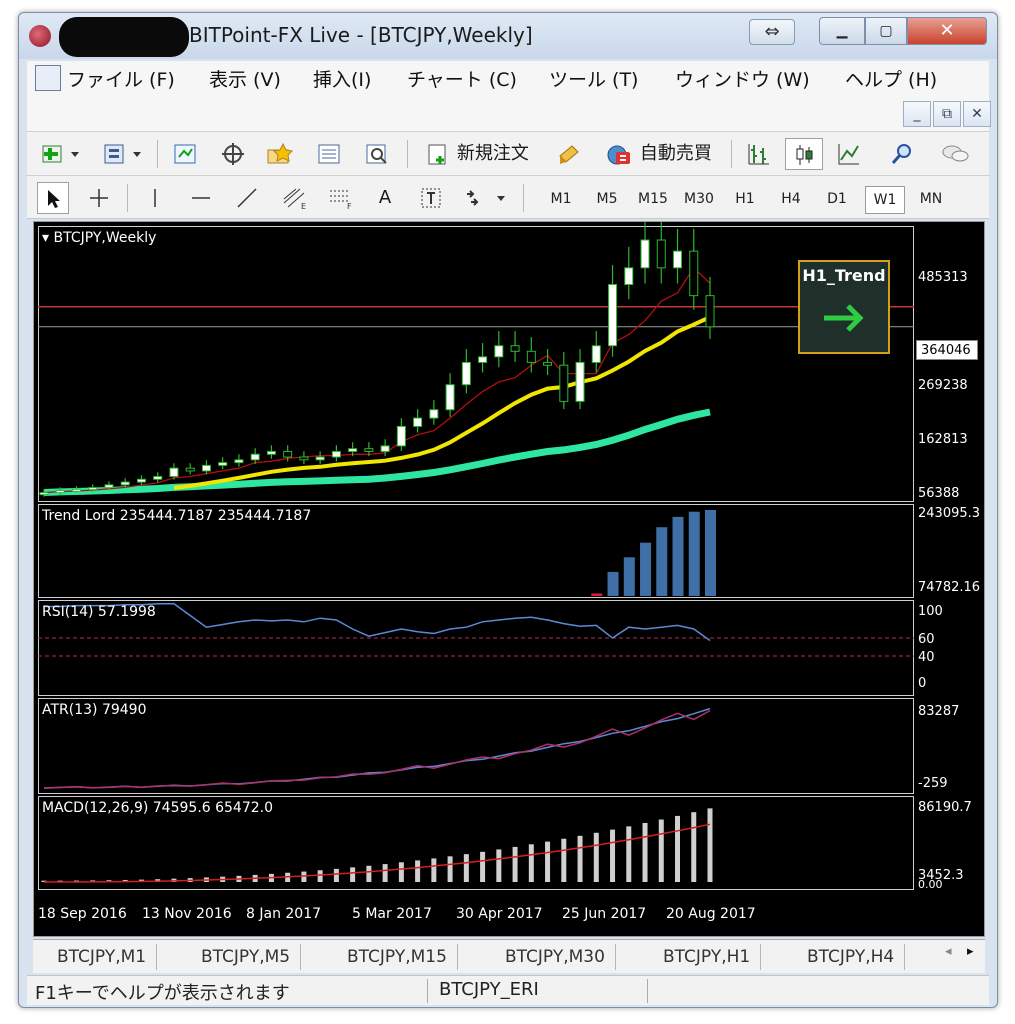 Image resolution: width=1015 pixels, height=1024 pixels. Describe the element at coordinates (121, 78) in the screenshot. I see `menu-file: ファイル (F)` at that location.